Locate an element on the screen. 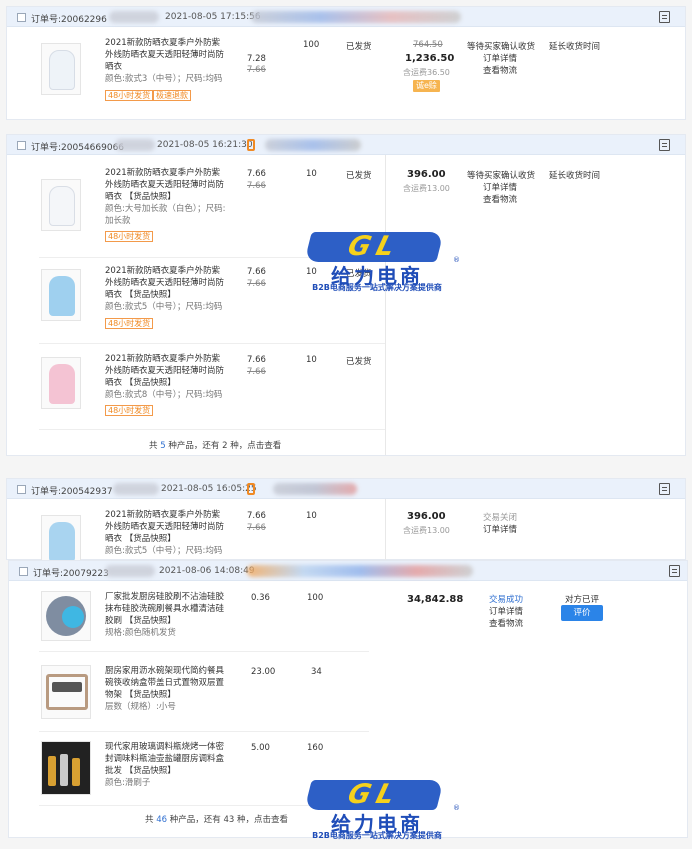 This screenshot has width=692, height=849. order-date: 2021-08-06 14:08:49 is located at coordinates (207, 571).